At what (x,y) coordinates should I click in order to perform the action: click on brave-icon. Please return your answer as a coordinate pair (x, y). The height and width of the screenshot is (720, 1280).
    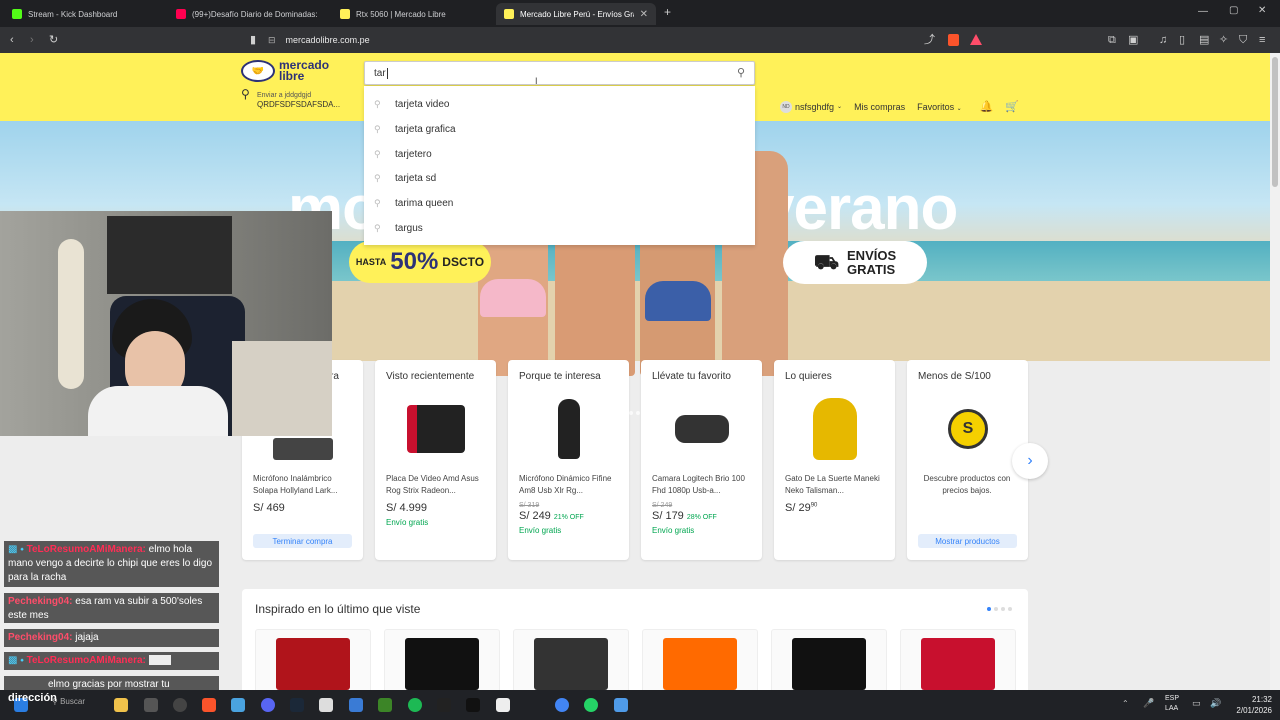
    Looking at the image, I should click on (209, 705).